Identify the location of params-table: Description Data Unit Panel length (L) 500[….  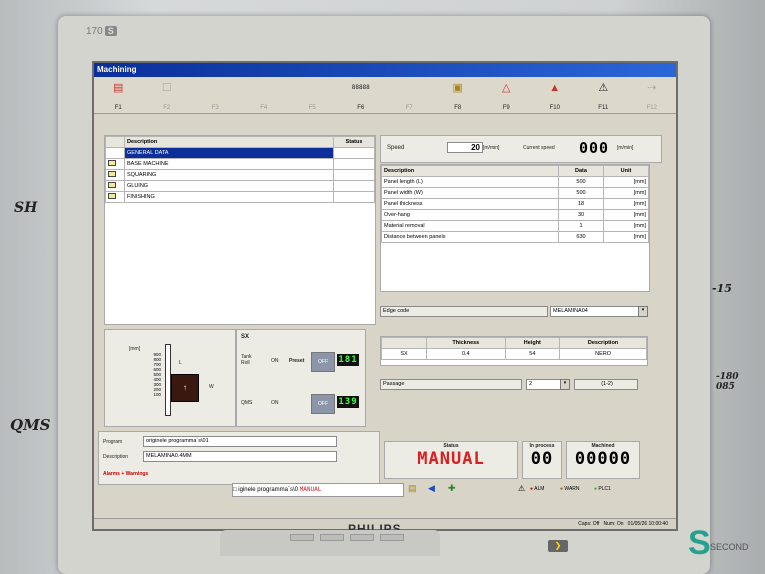
(515, 228).